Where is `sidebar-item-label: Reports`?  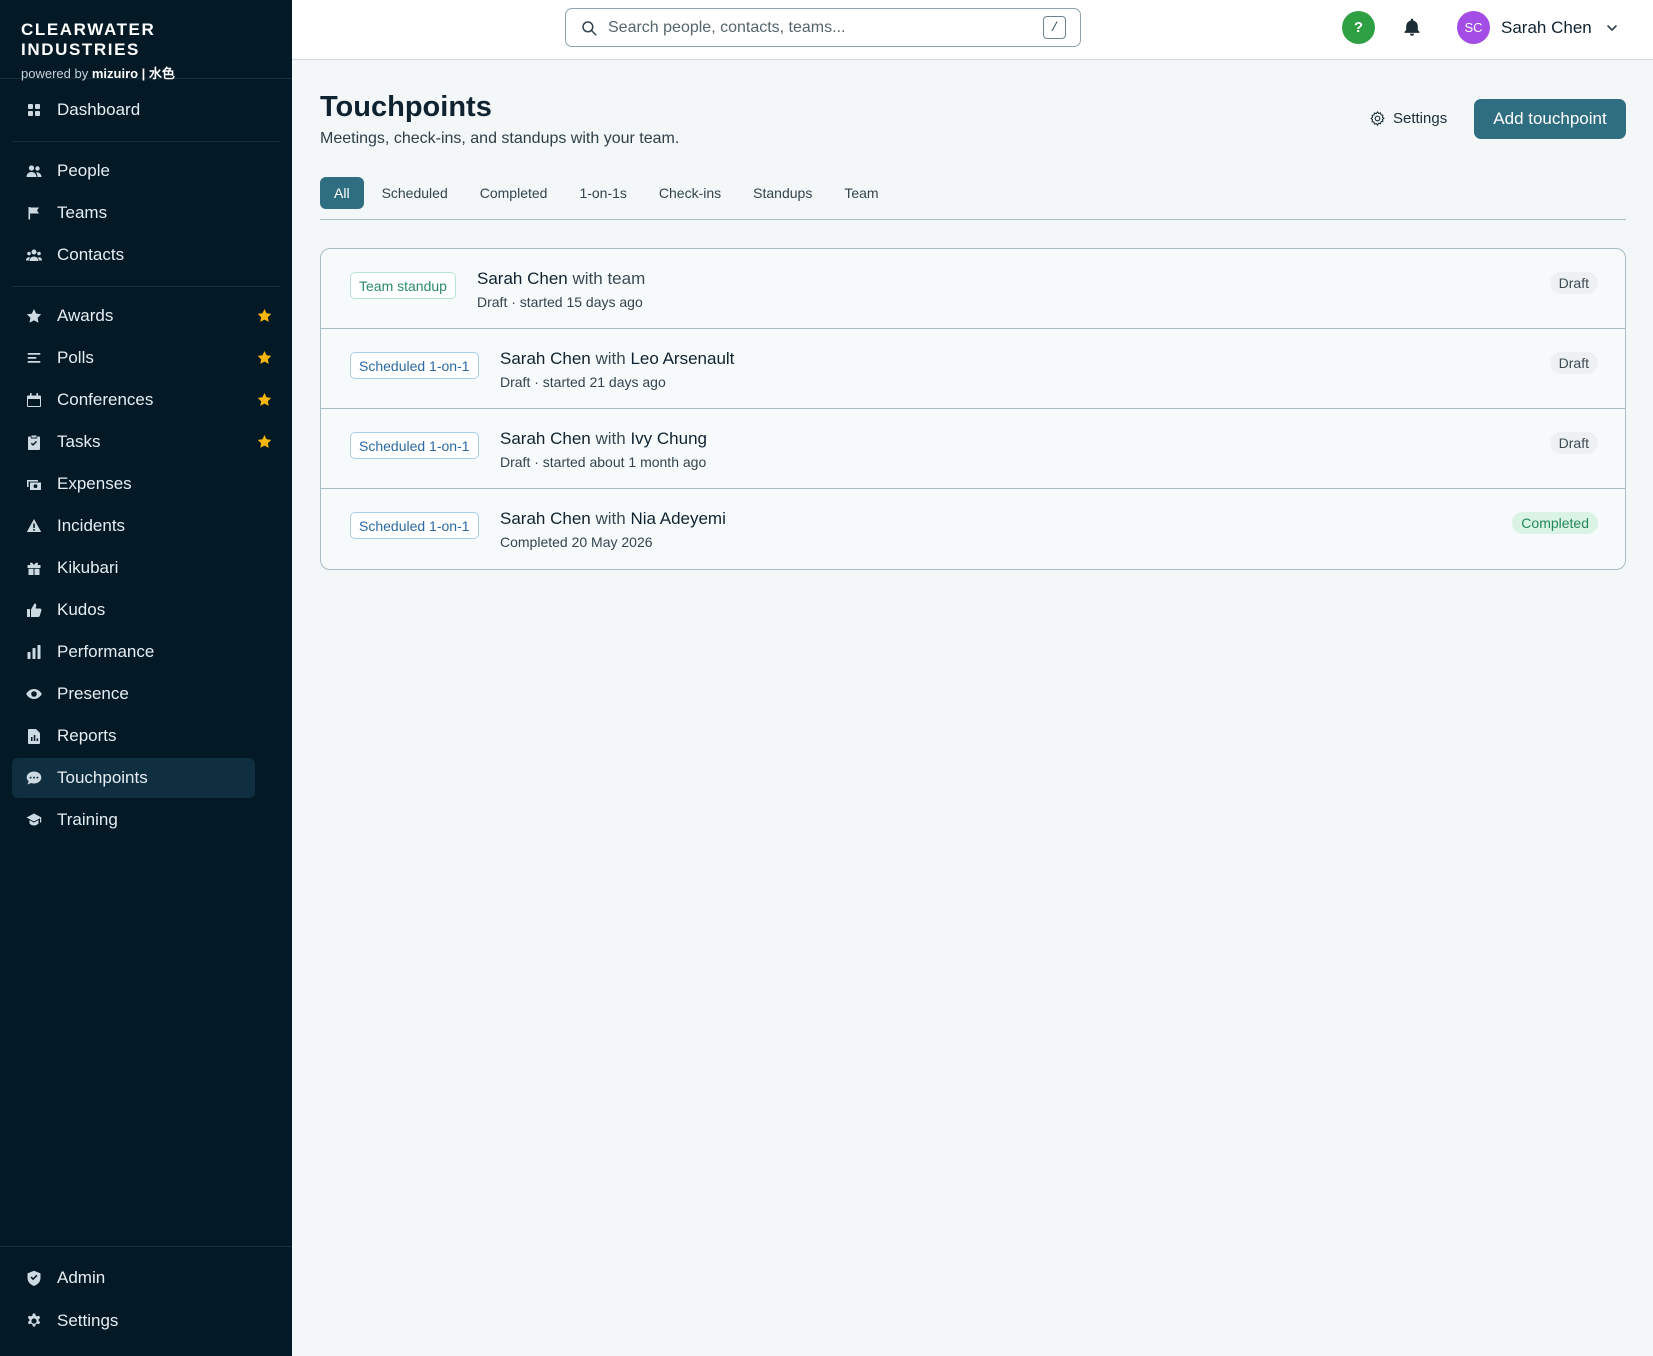
sidebar-item-label: Reports is located at coordinates (87, 735).